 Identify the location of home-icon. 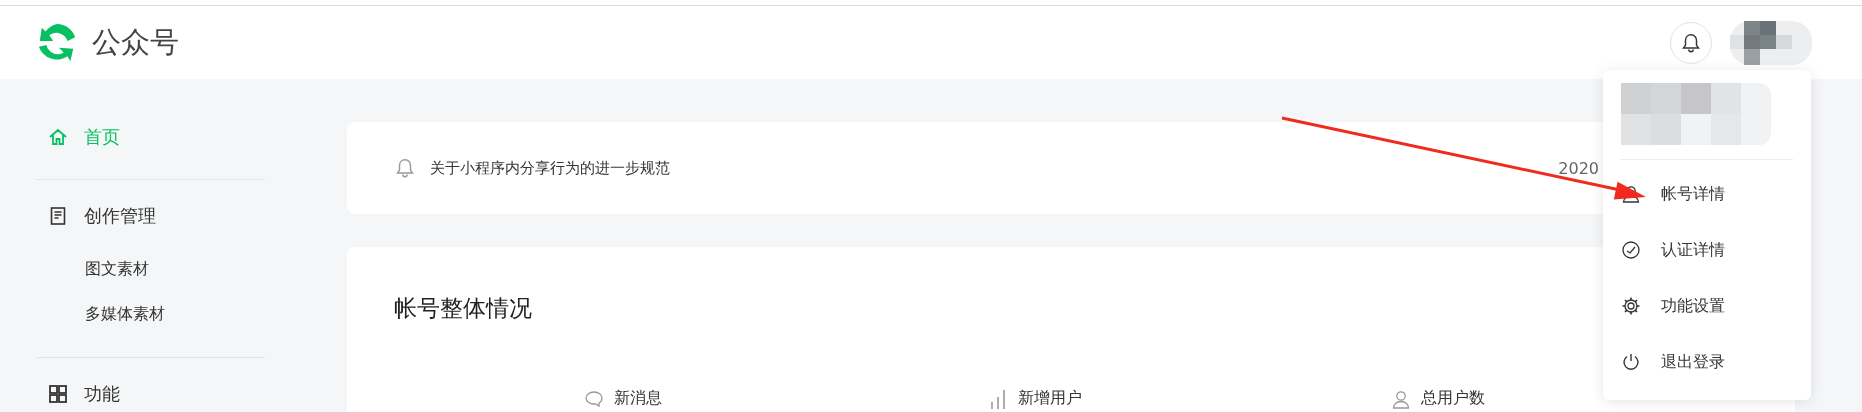
(58, 137).